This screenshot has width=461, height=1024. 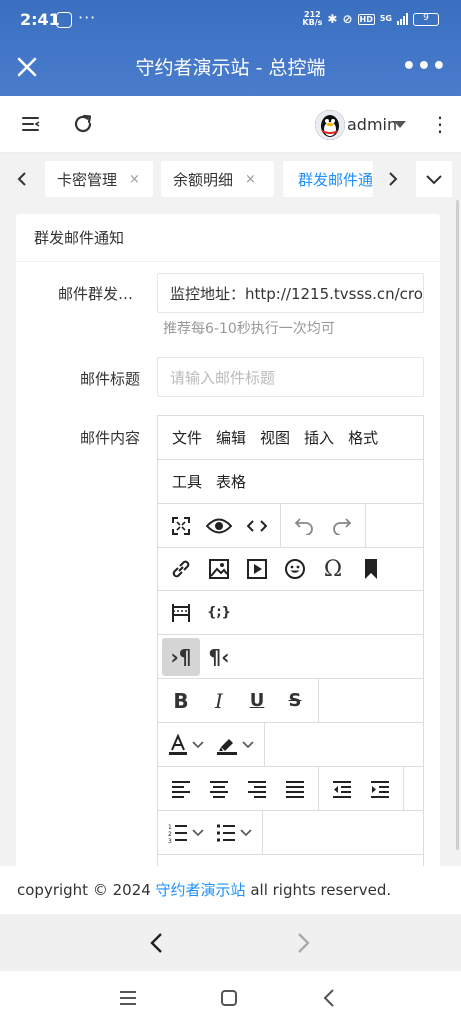 What do you see at coordinates (181, 656) in the screenshot?
I see `ltr-icon: ›¶` at bounding box center [181, 656].